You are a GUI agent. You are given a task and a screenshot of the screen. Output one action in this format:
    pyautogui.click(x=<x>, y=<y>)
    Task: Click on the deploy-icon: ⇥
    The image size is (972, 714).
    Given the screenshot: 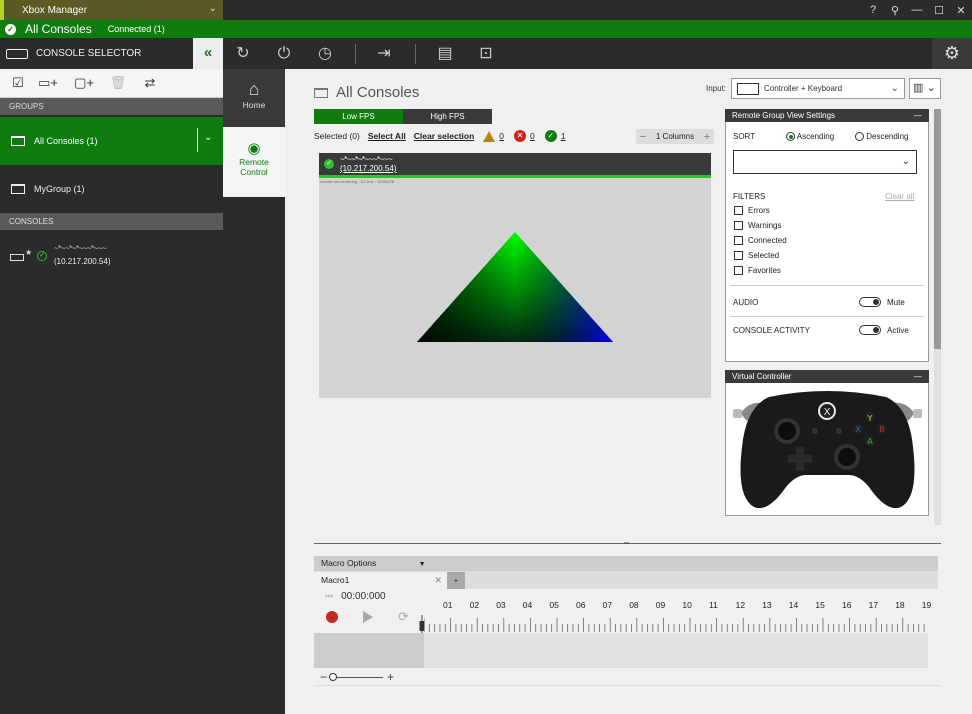 What is the action you would take?
    pyautogui.click(x=384, y=54)
    